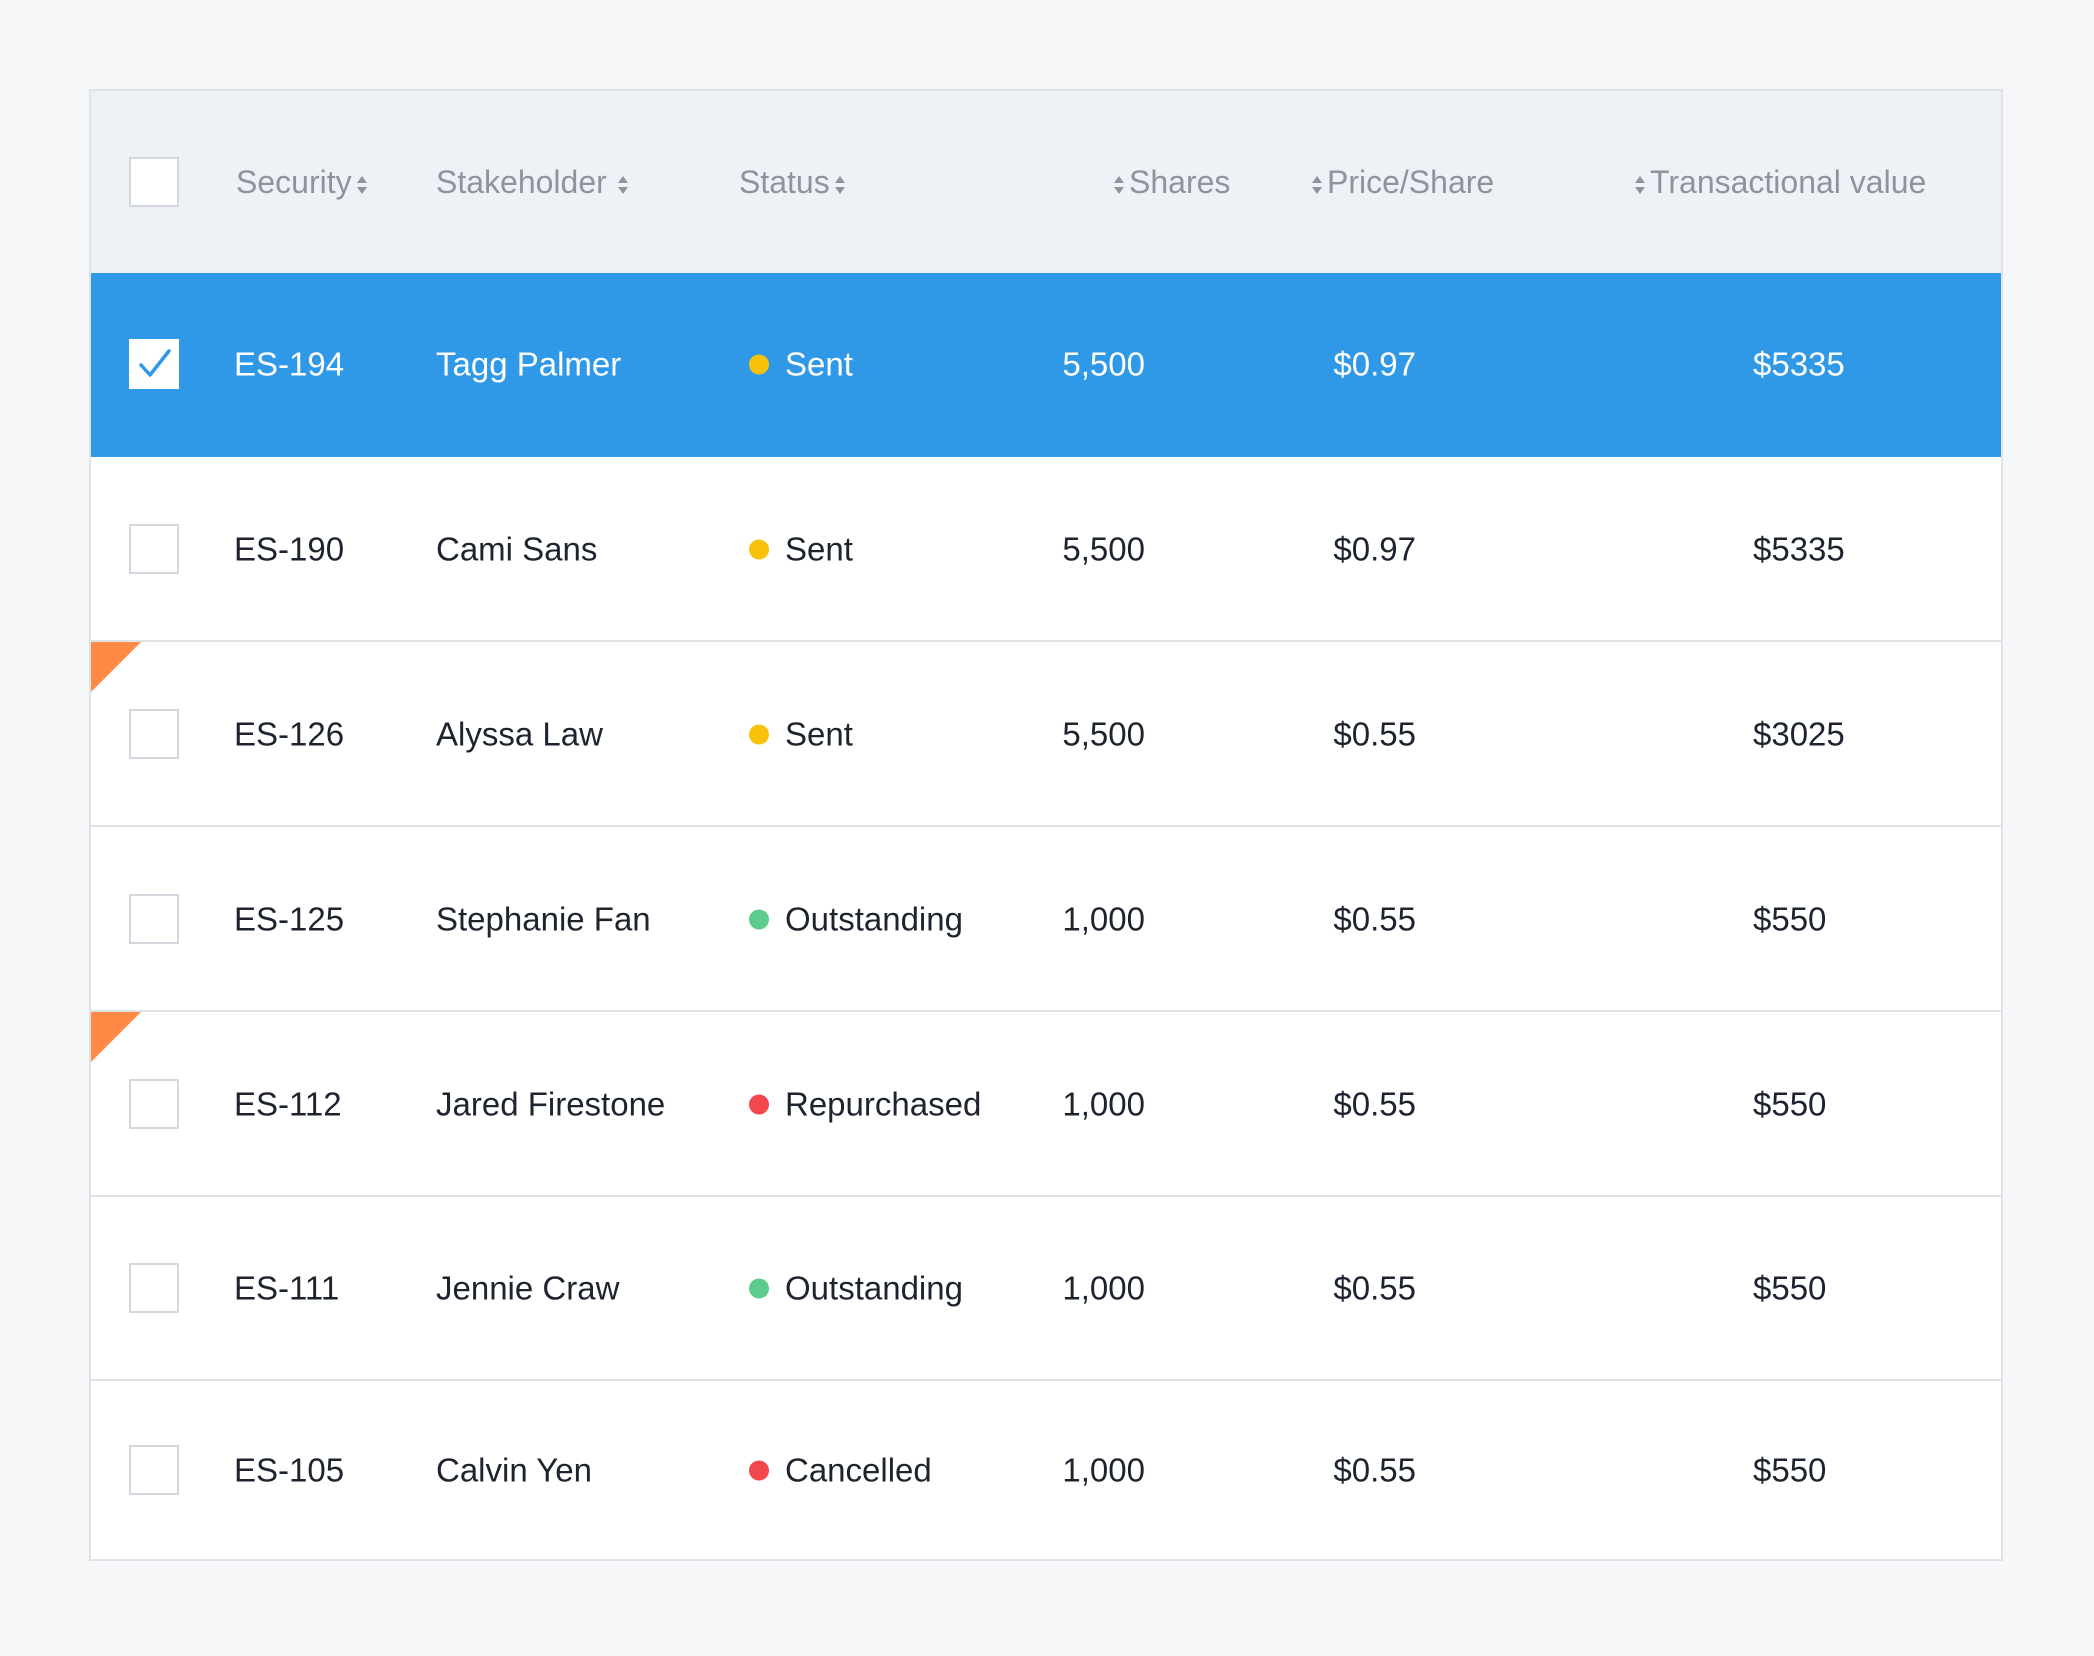 This screenshot has width=2094, height=1656. Describe the element at coordinates (883, 1103) in the screenshot. I see `status-label: Repurchased` at that location.